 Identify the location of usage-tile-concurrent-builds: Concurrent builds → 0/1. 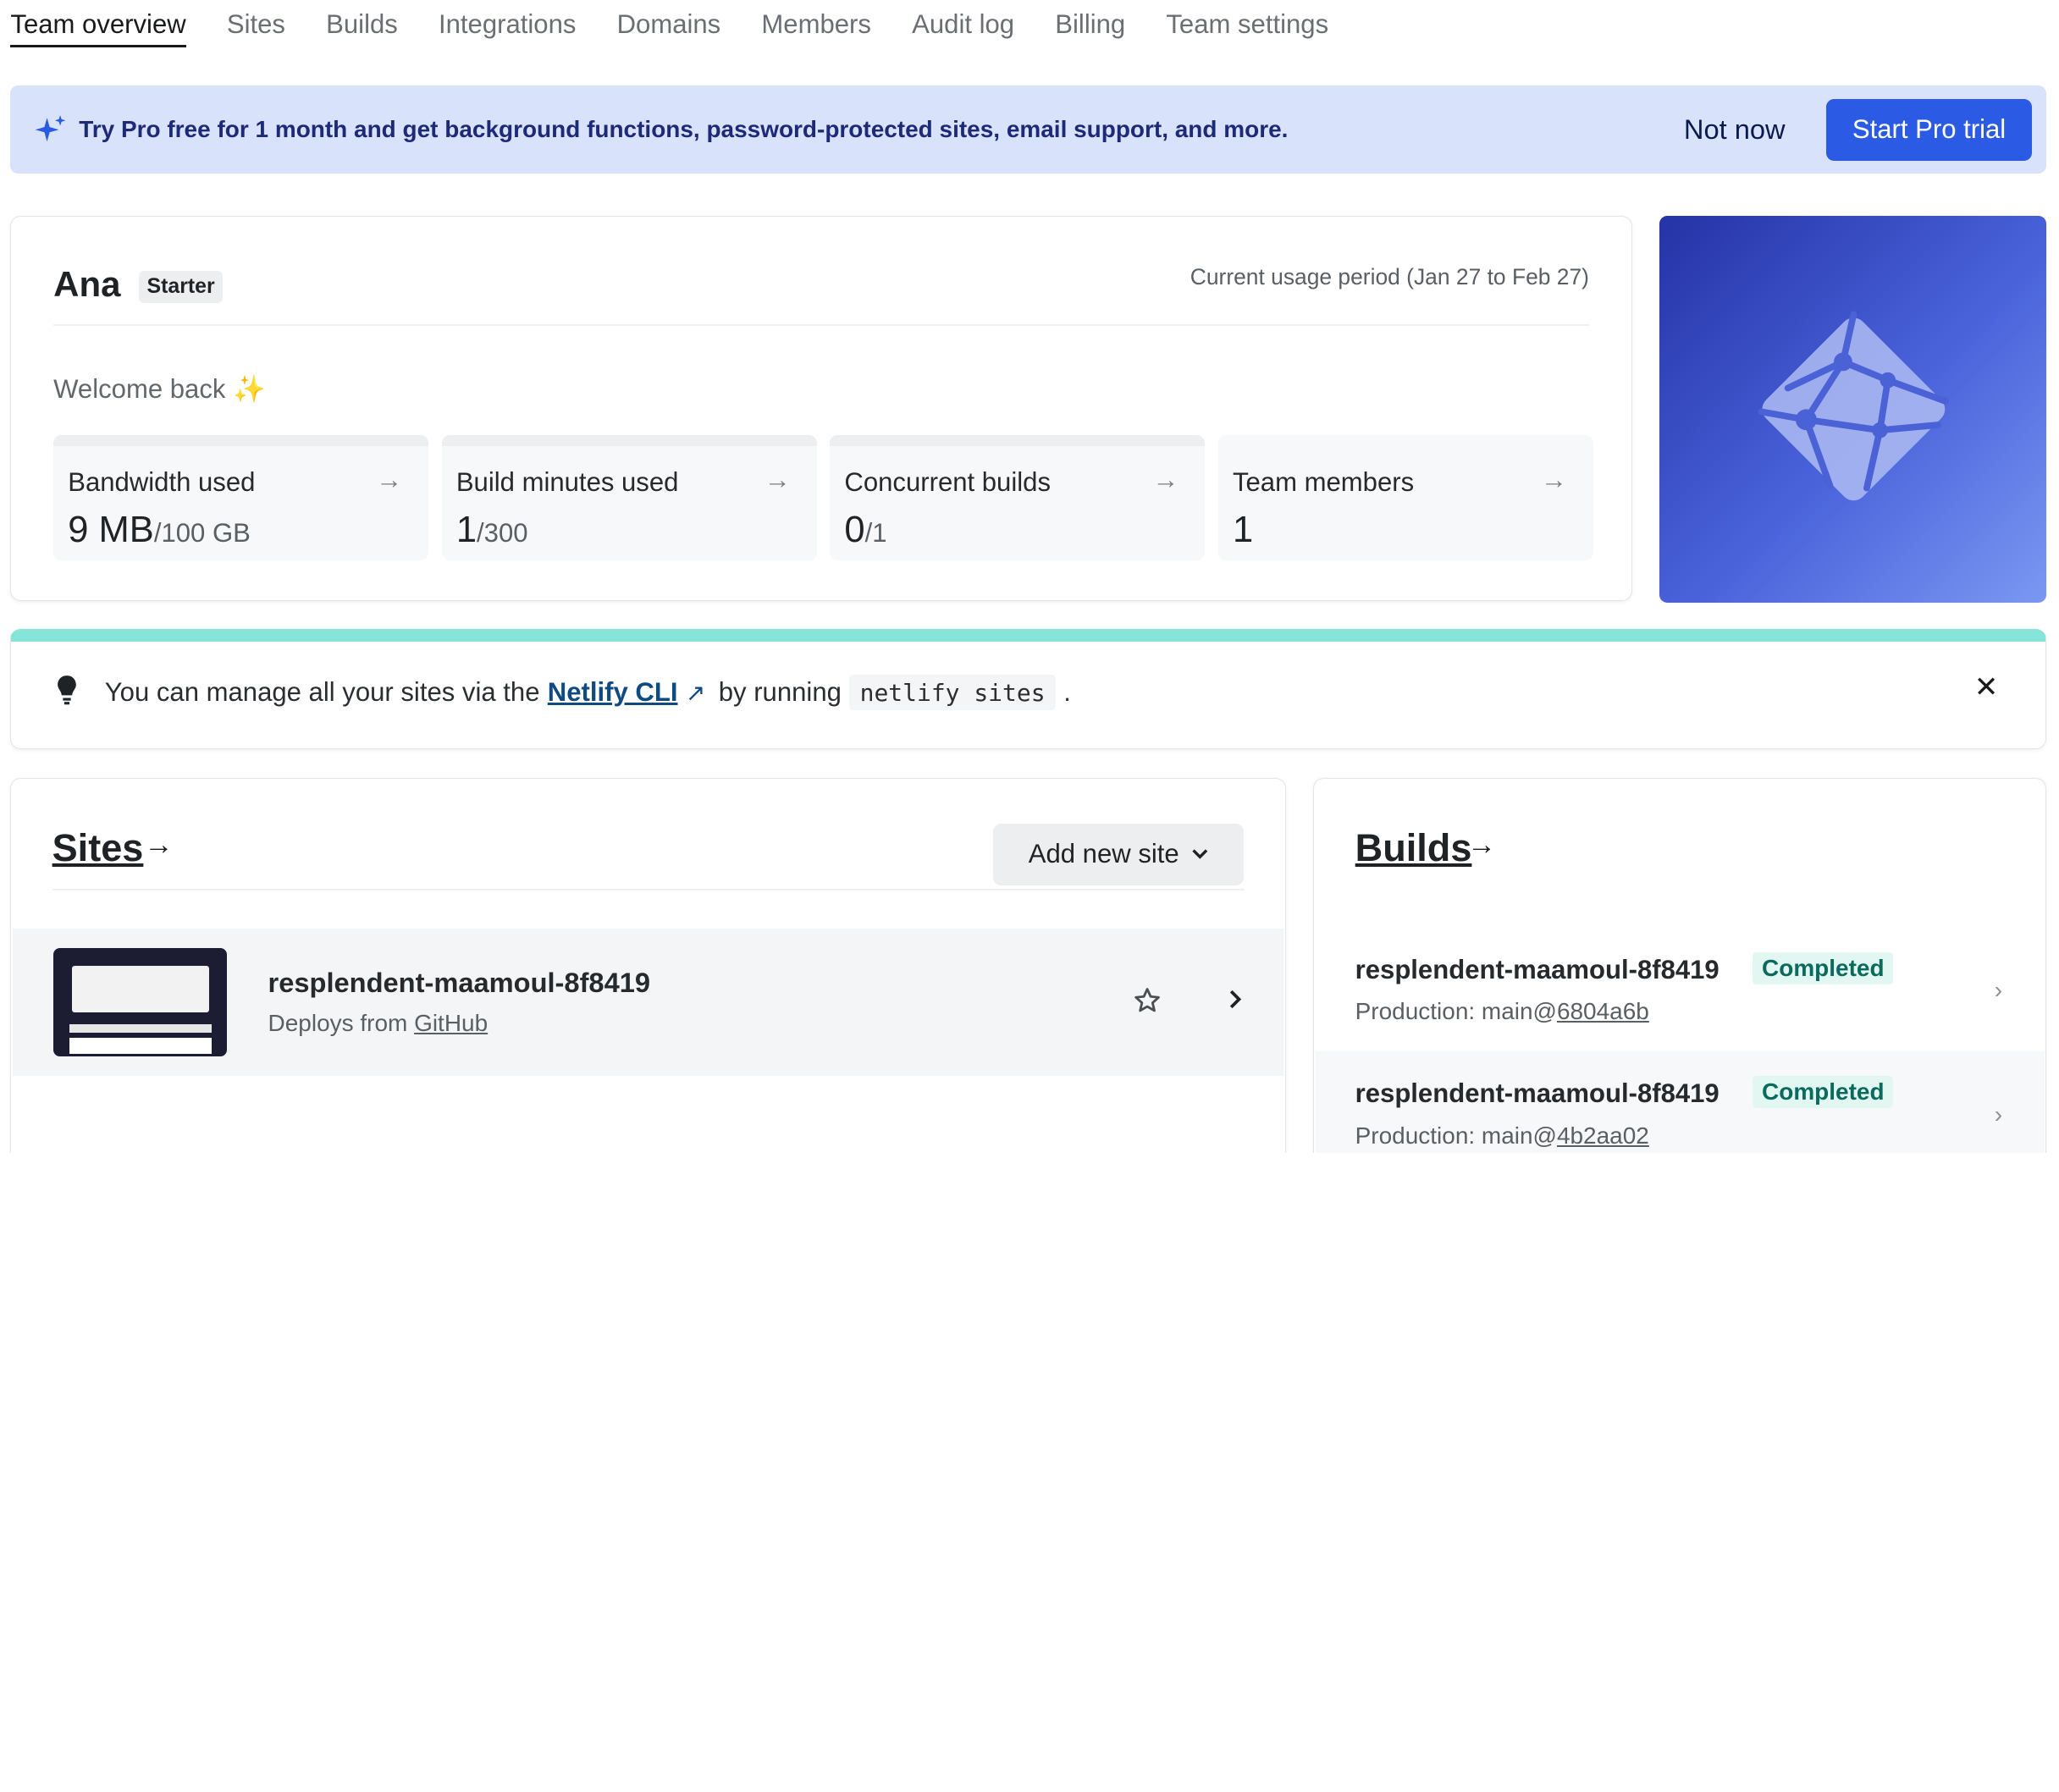
(1018, 497).